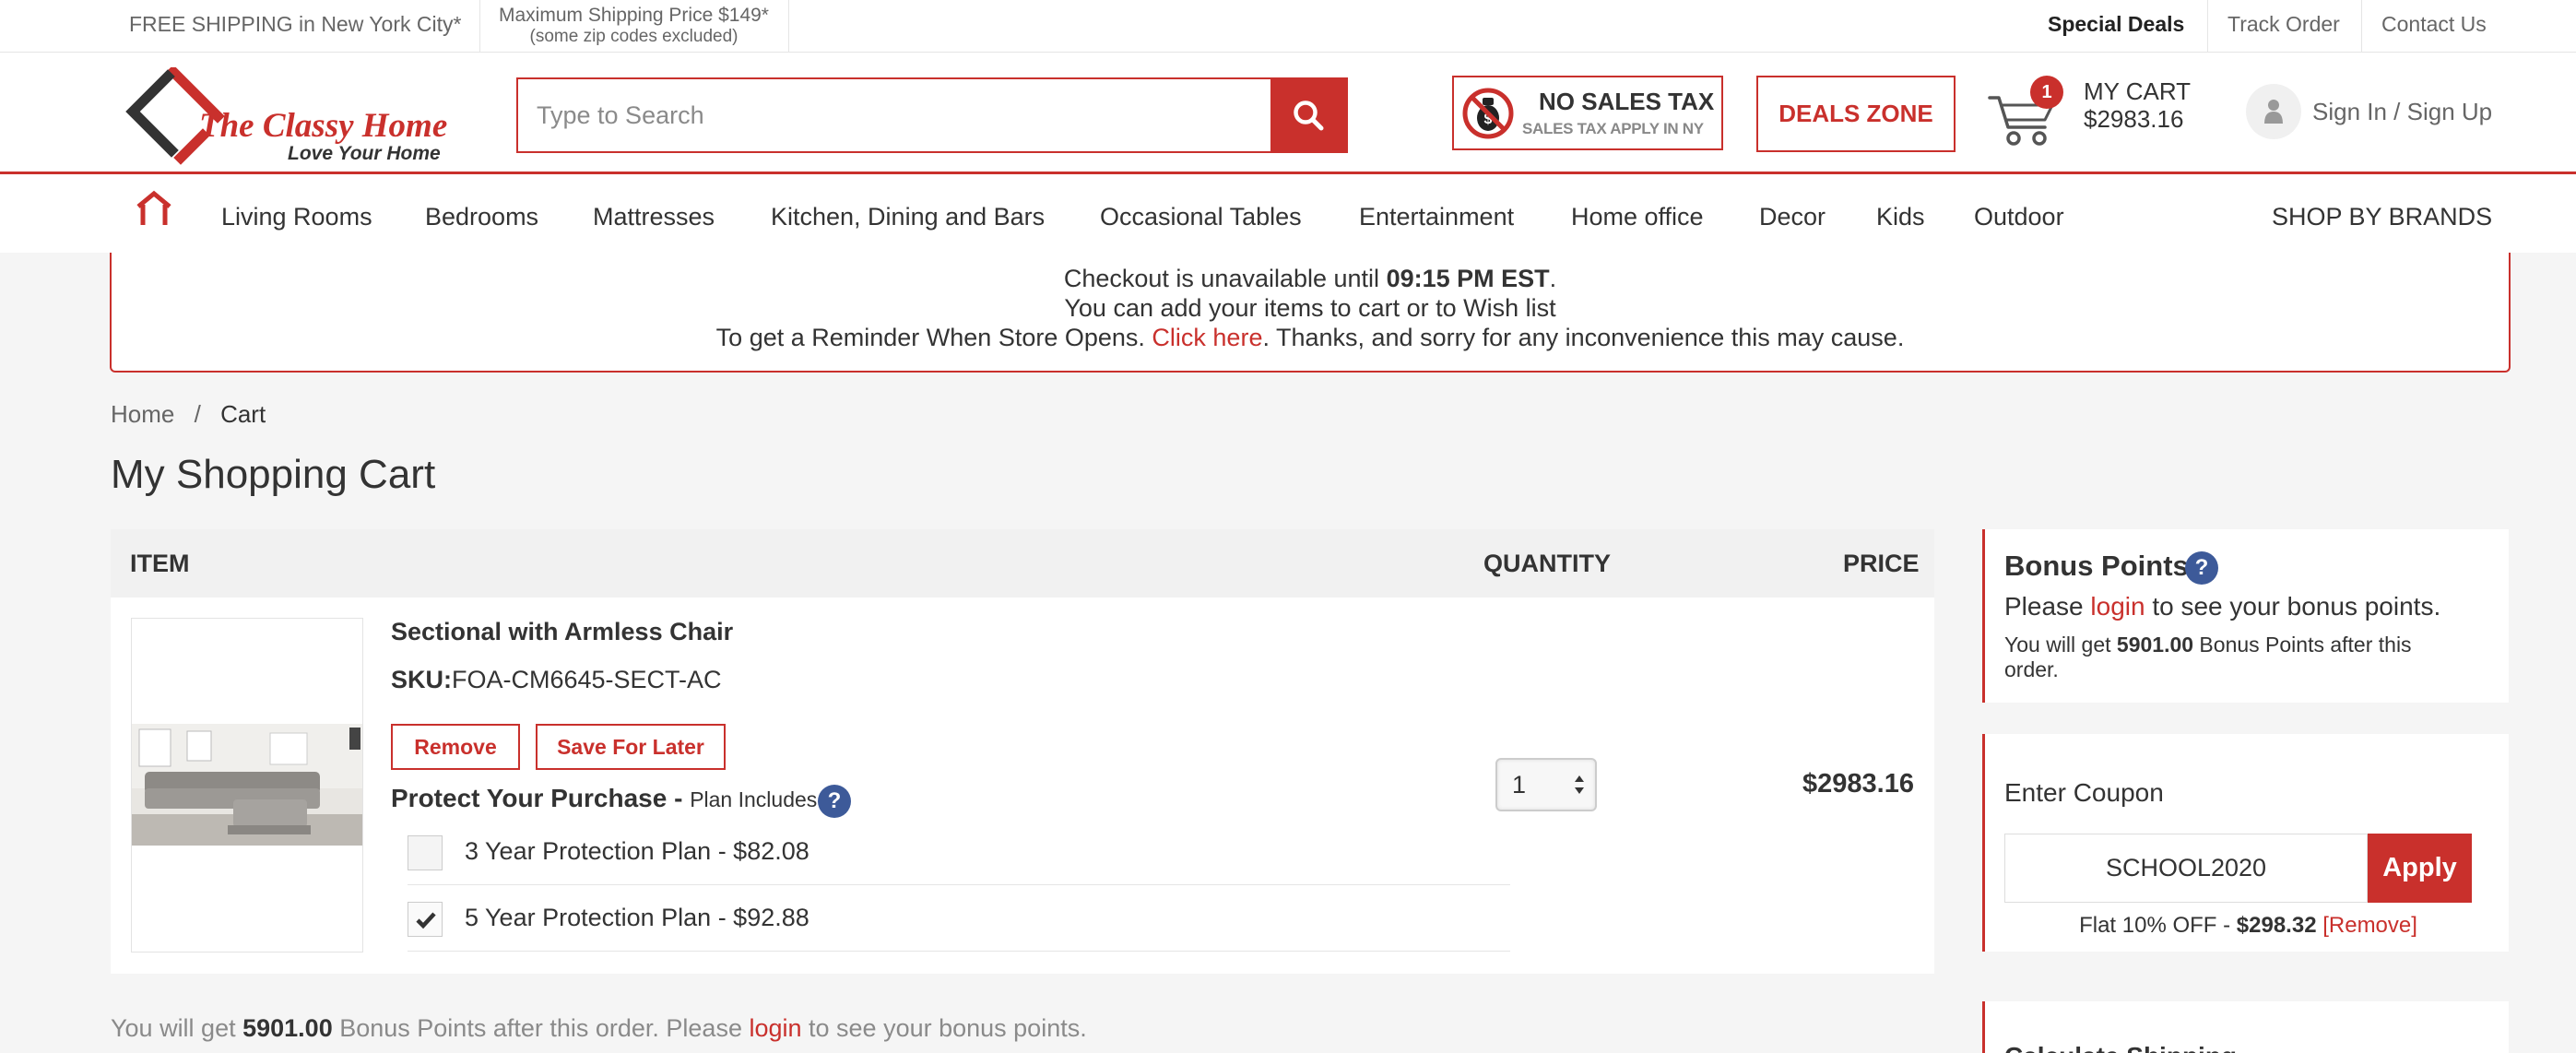 Image resolution: width=2576 pixels, height=1053 pixels. Describe the element at coordinates (634, 15) in the screenshot. I see `max-shipping-text: Maximum Shipping Price $149*` at that location.